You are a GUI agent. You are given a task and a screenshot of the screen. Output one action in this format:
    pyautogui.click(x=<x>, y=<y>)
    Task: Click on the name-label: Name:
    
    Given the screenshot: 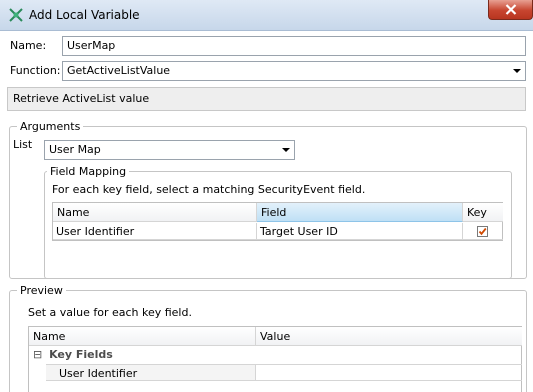 What is the action you would take?
    pyautogui.click(x=28, y=45)
    